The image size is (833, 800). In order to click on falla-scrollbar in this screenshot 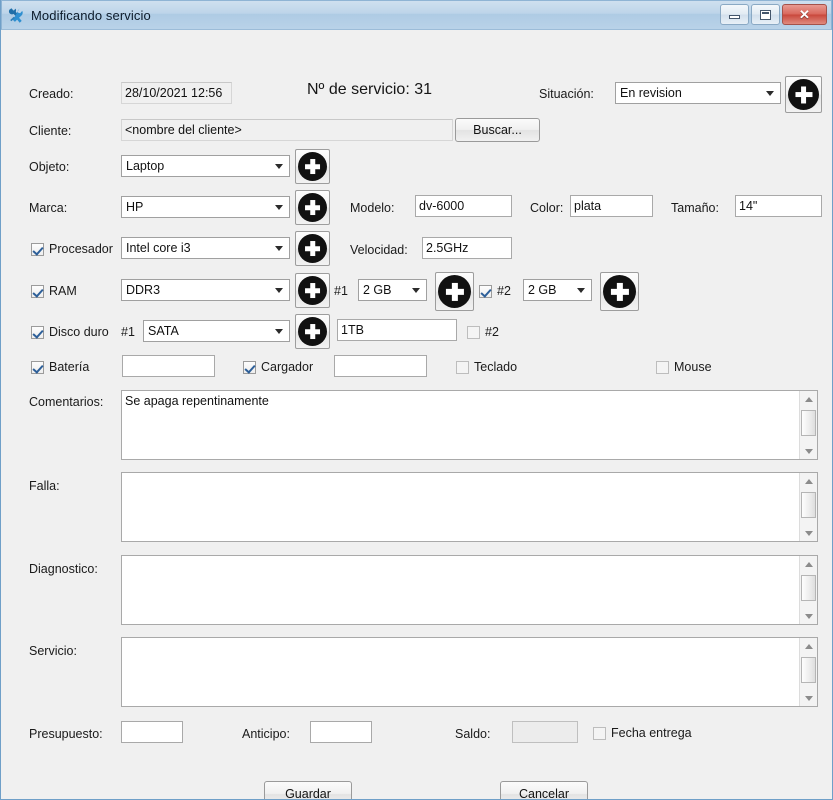, I will do `click(808, 507)`.